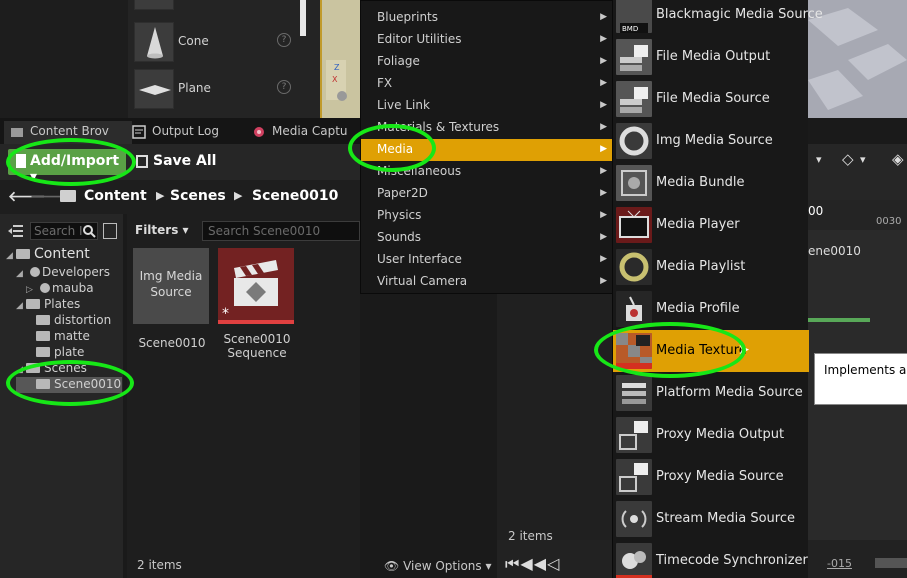  I want to click on asset-tile-level-sequence: * Scene0010 Sequence, so click(257, 304).